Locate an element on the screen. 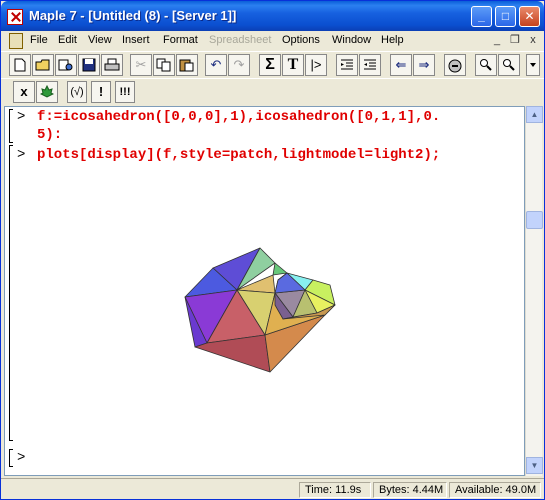  new-file-icon is located at coordinates (20, 65).